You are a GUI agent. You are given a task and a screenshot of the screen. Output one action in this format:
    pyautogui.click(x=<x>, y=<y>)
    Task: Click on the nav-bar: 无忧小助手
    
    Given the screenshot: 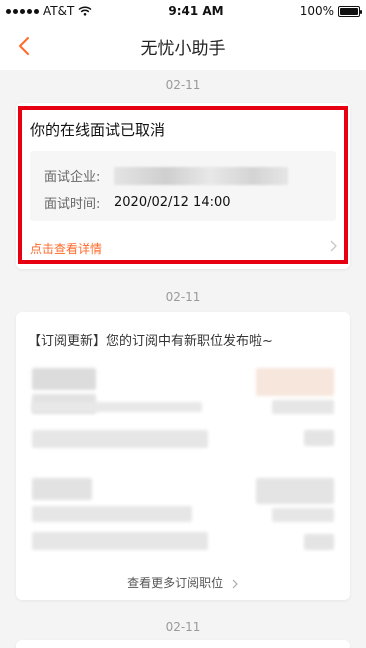 What is the action you would take?
    pyautogui.click(x=183, y=46)
    